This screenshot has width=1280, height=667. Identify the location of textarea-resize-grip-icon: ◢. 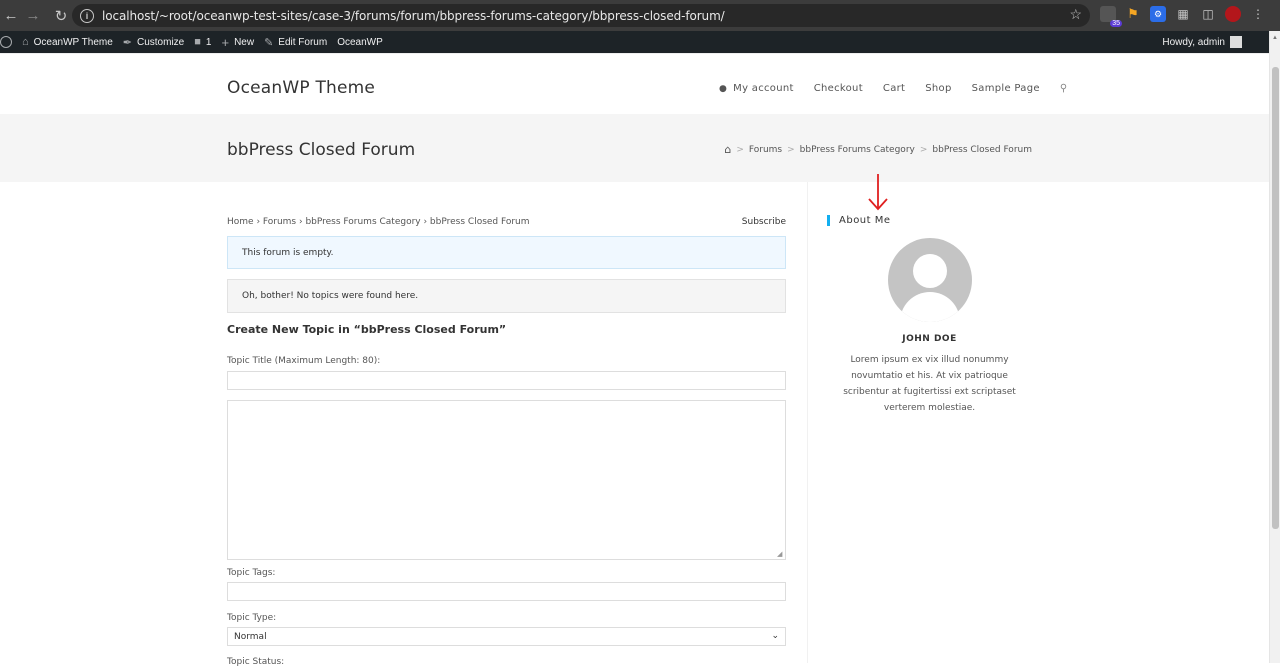
(781, 555).